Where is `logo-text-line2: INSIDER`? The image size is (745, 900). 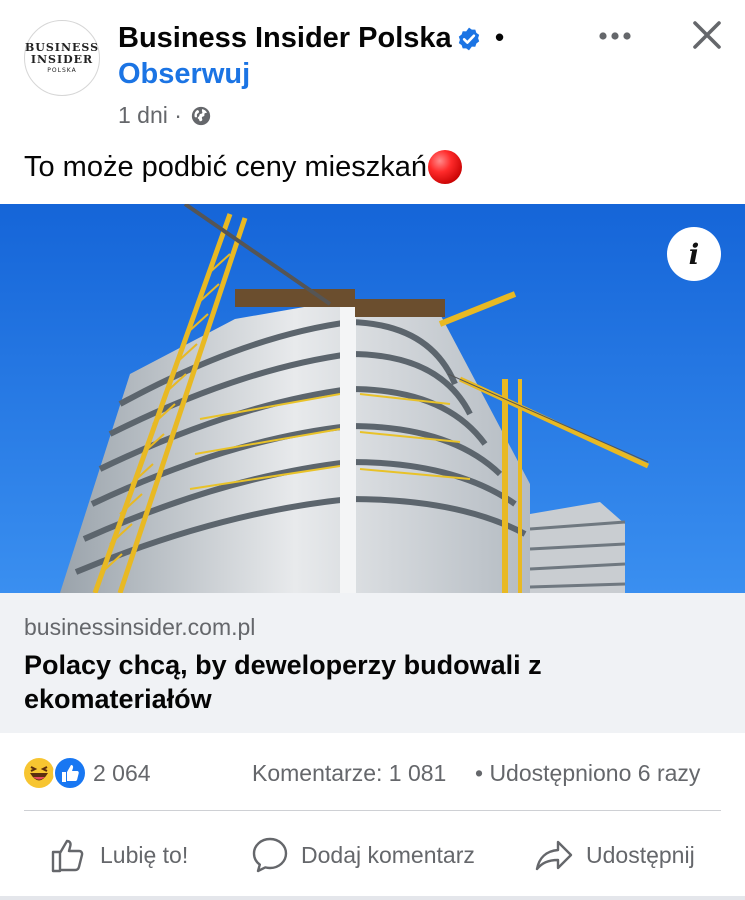 logo-text-line2: INSIDER is located at coordinates (62, 59).